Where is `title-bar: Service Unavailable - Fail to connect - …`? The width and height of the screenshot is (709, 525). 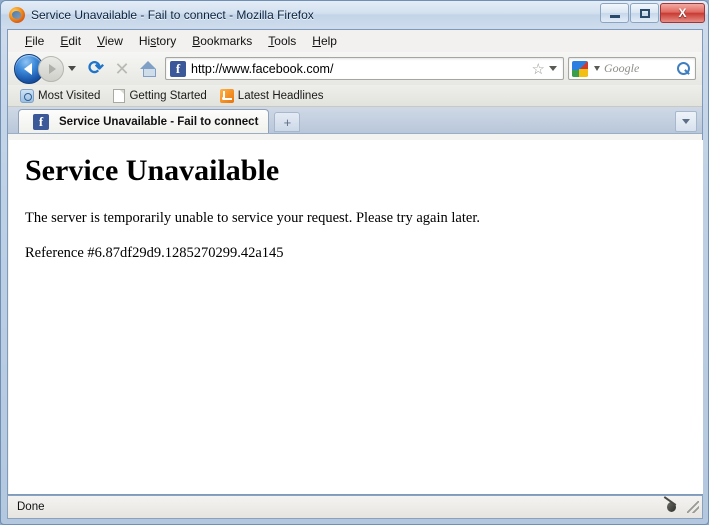
title-bar: Service Unavailable - Fail to connect - … is located at coordinates (354, 14).